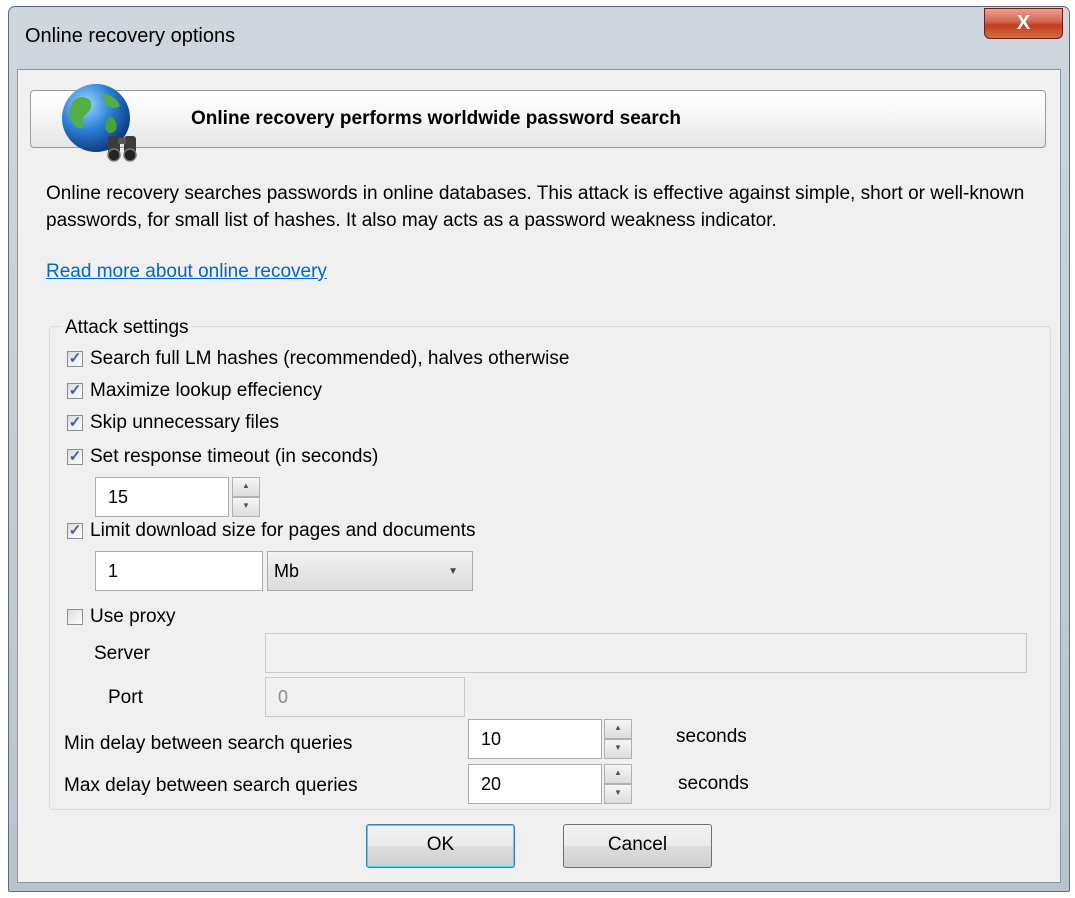  Describe the element at coordinates (365, 697) in the screenshot. I see `port-input: 0` at that location.